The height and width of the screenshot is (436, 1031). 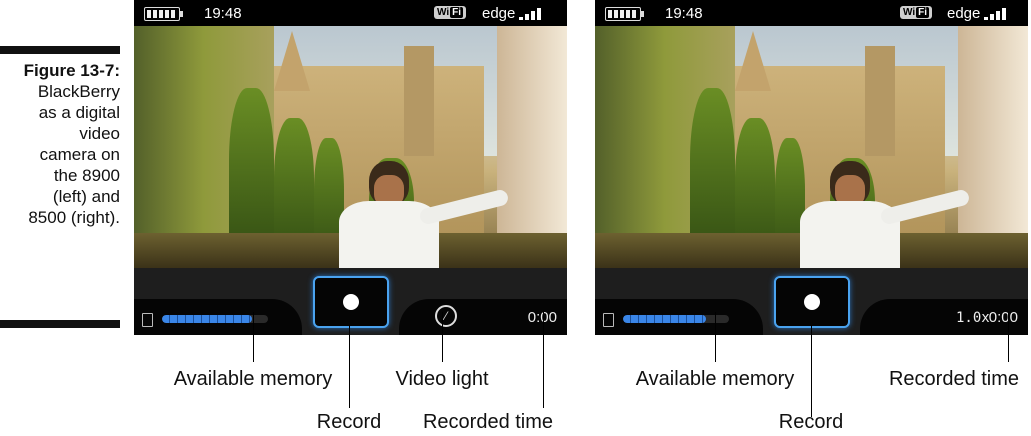 What do you see at coordinates (446, 316) in the screenshot?
I see `flash-off-icon: ⁄` at bounding box center [446, 316].